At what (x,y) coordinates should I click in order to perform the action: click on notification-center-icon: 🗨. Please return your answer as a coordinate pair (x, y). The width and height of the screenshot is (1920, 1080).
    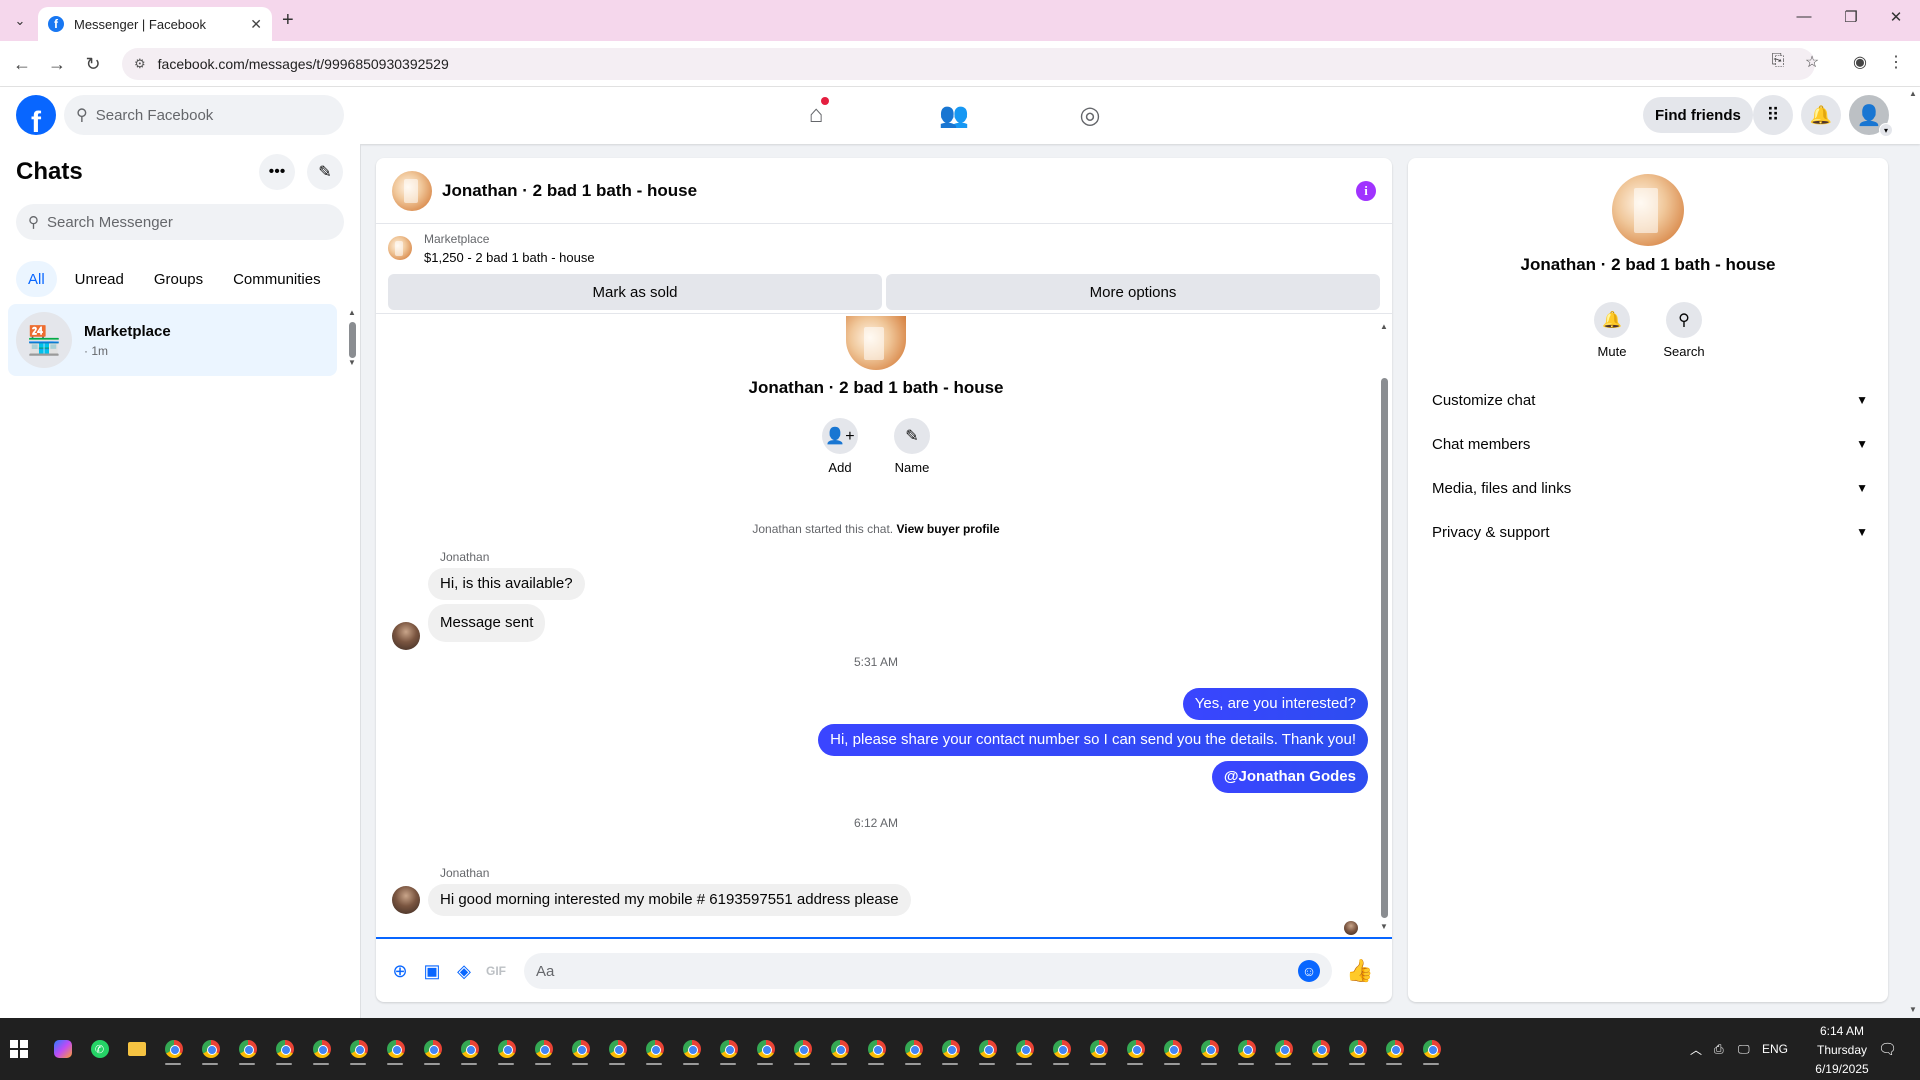
    Looking at the image, I should click on (1887, 1049).